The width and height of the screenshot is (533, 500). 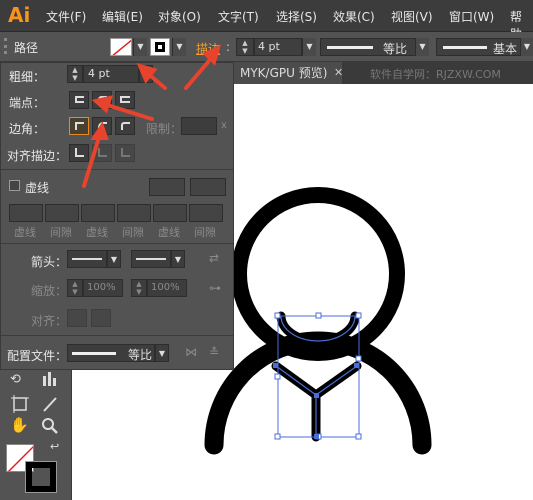 I want to click on arrow-to-cap, so click(x=128, y=111).